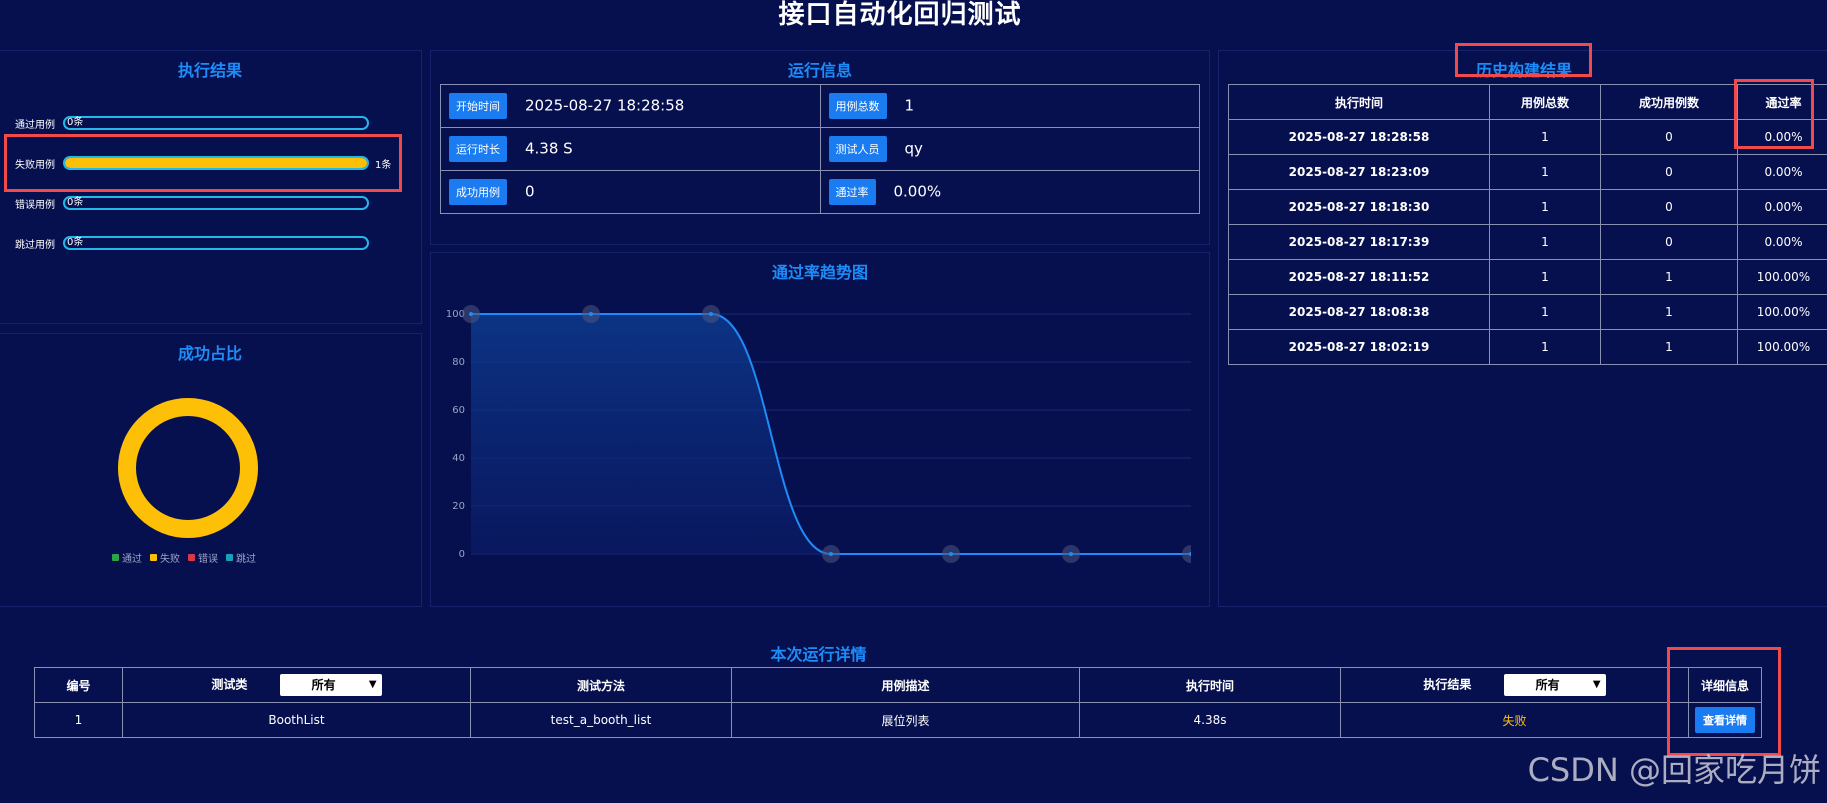  I want to click on history-time: 2025-08-27 18:23:09, so click(1359, 172).